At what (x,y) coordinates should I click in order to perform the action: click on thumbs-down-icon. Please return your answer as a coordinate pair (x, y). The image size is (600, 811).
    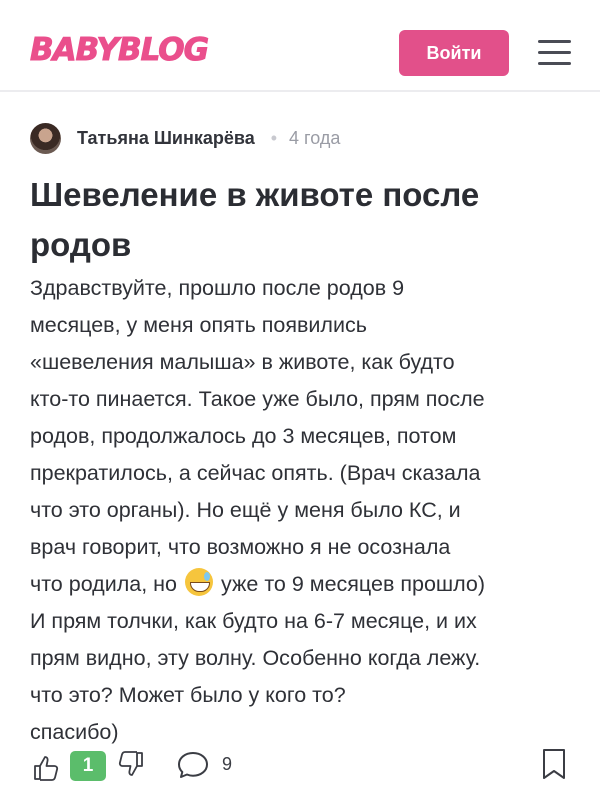
    Looking at the image, I should click on (131, 764).